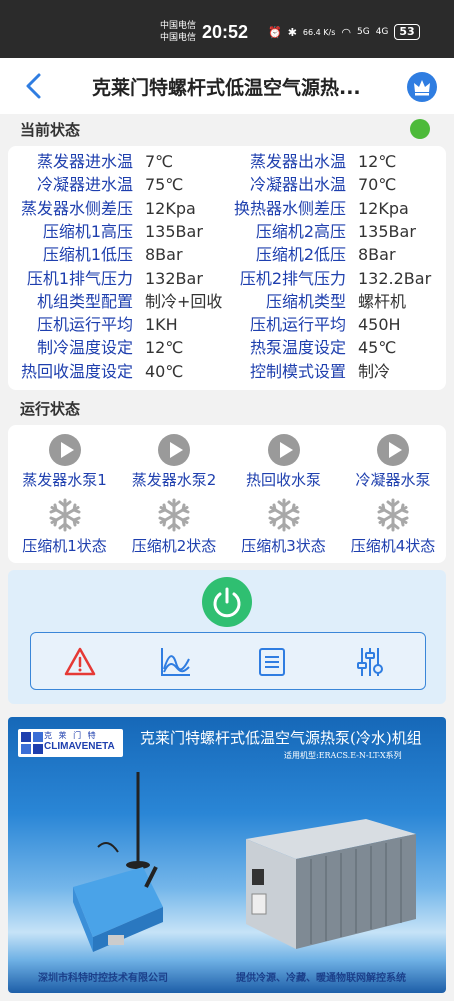 Image resolution: width=454 pixels, height=1001 pixels. What do you see at coordinates (178, 32) in the screenshot?
I see `carrier-labels: 中国电信 中国电信` at bounding box center [178, 32].